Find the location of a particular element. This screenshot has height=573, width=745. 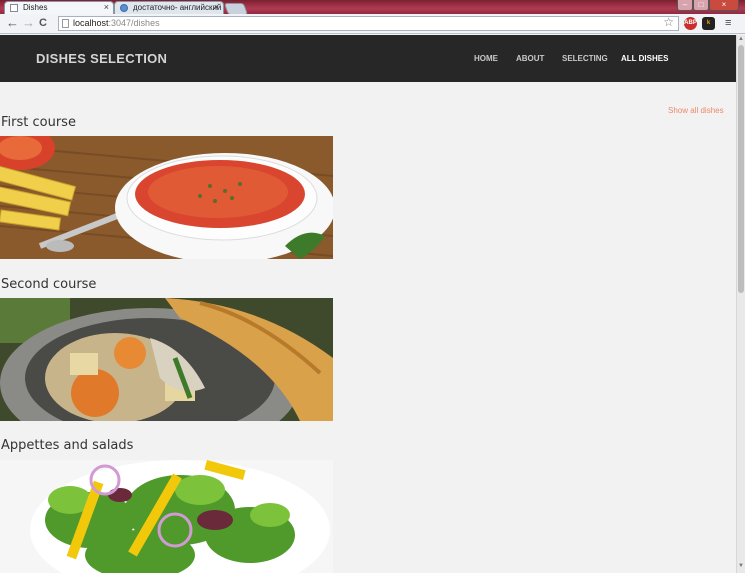

menu-icon: ≡ is located at coordinates (728, 23).